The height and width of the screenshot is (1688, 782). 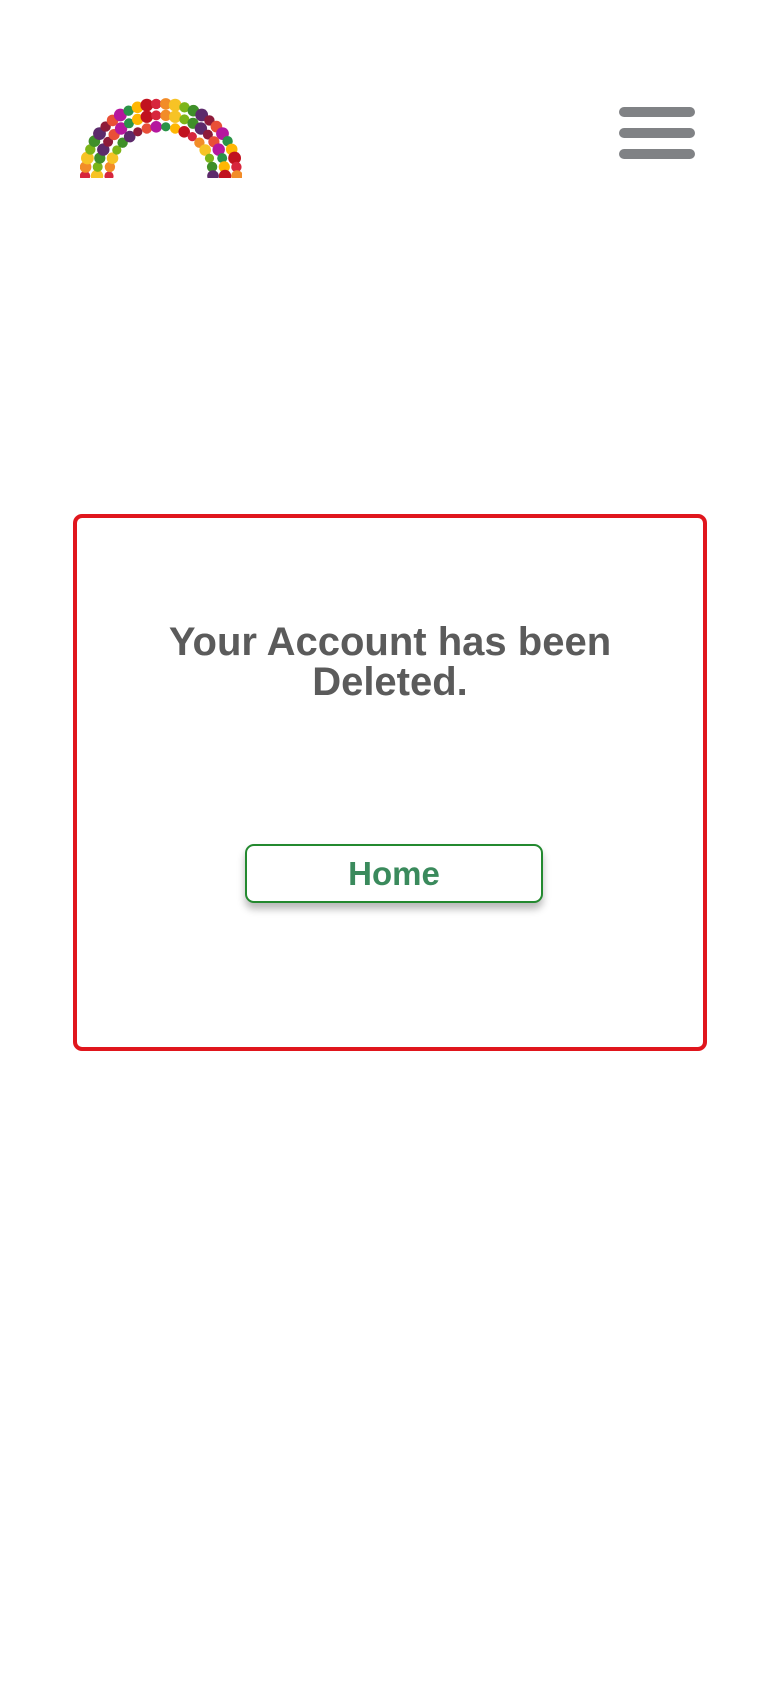 I want to click on menu-bar-middle, so click(x=657, y=133).